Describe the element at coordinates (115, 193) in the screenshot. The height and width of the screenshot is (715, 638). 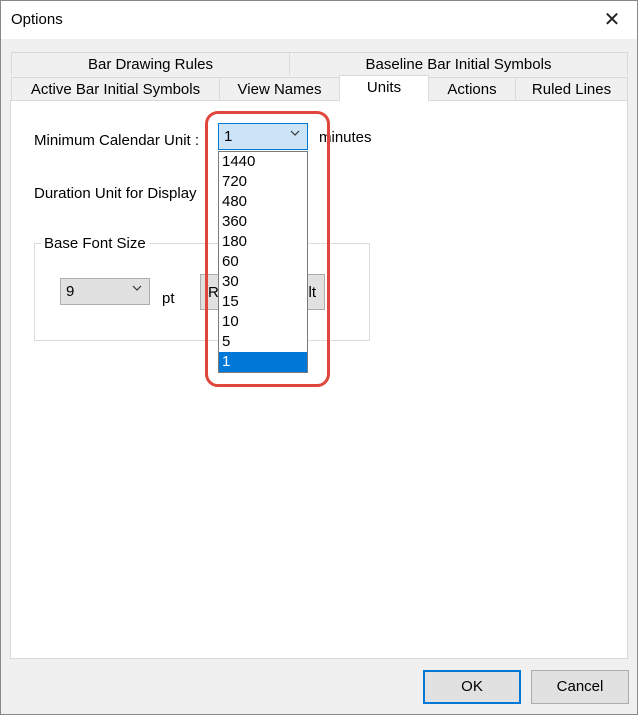
I see `duration-unit-label: Duration Unit for Display` at that location.